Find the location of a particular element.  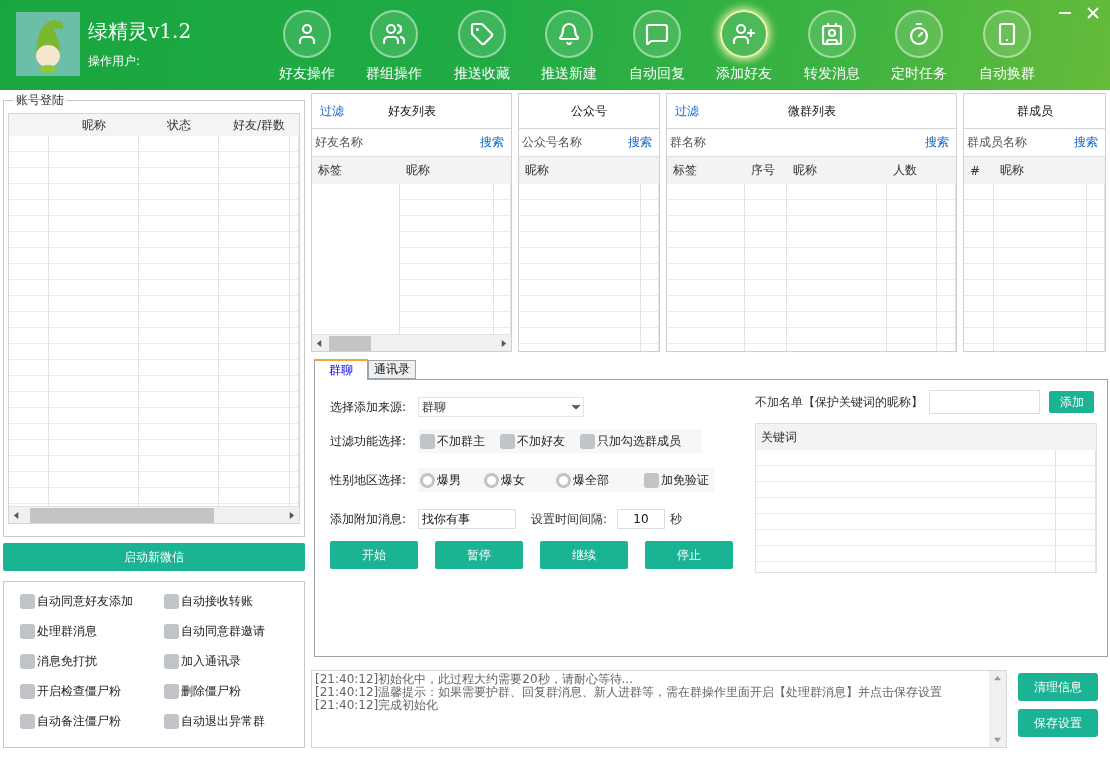

checkbox: 处理群消息 is located at coordinates (92, 631).